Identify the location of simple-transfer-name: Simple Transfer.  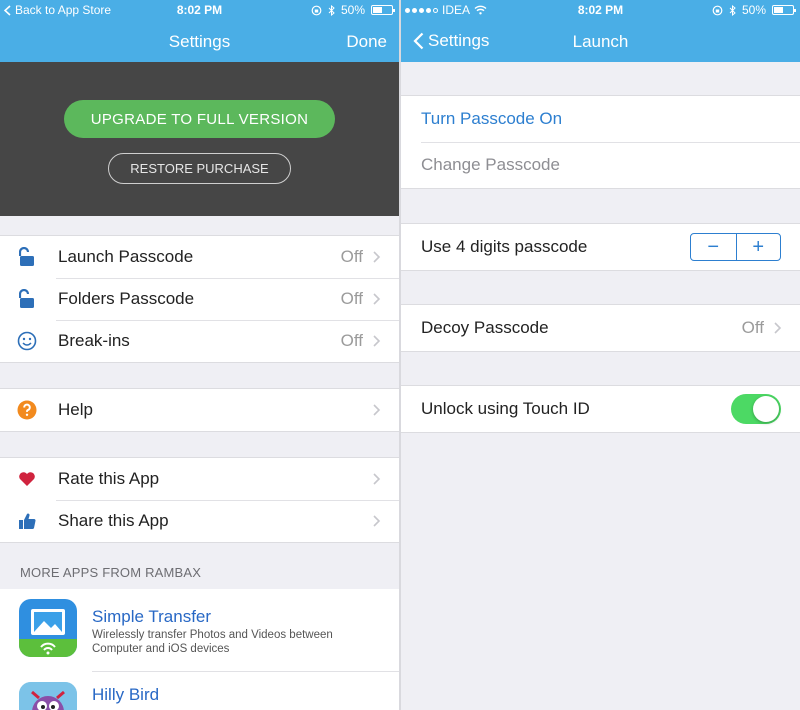
(152, 616).